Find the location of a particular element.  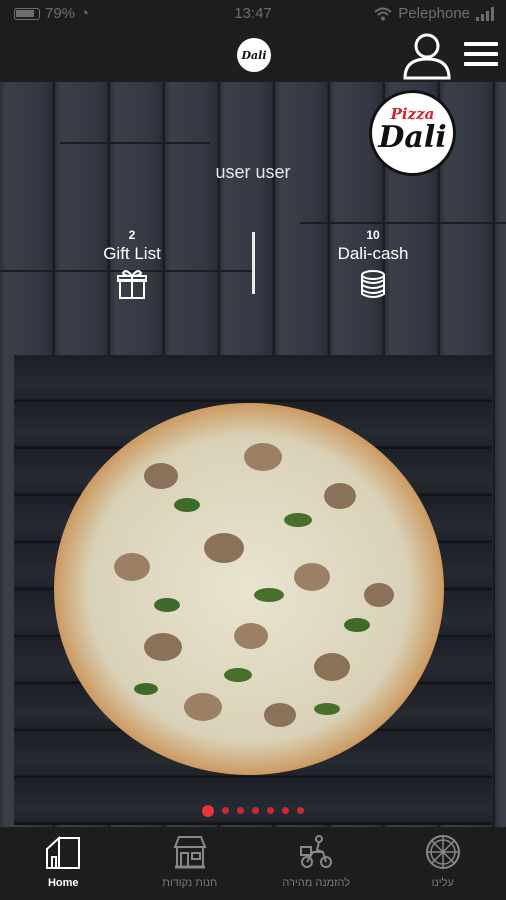

stats-divider is located at coordinates (253, 263).